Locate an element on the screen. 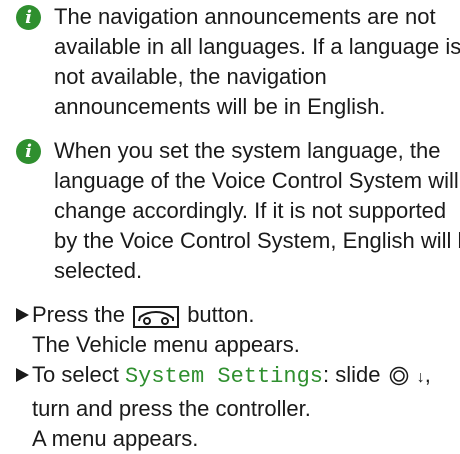  step-instruction-line2: turn and press the controller. is located at coordinates (171, 408).